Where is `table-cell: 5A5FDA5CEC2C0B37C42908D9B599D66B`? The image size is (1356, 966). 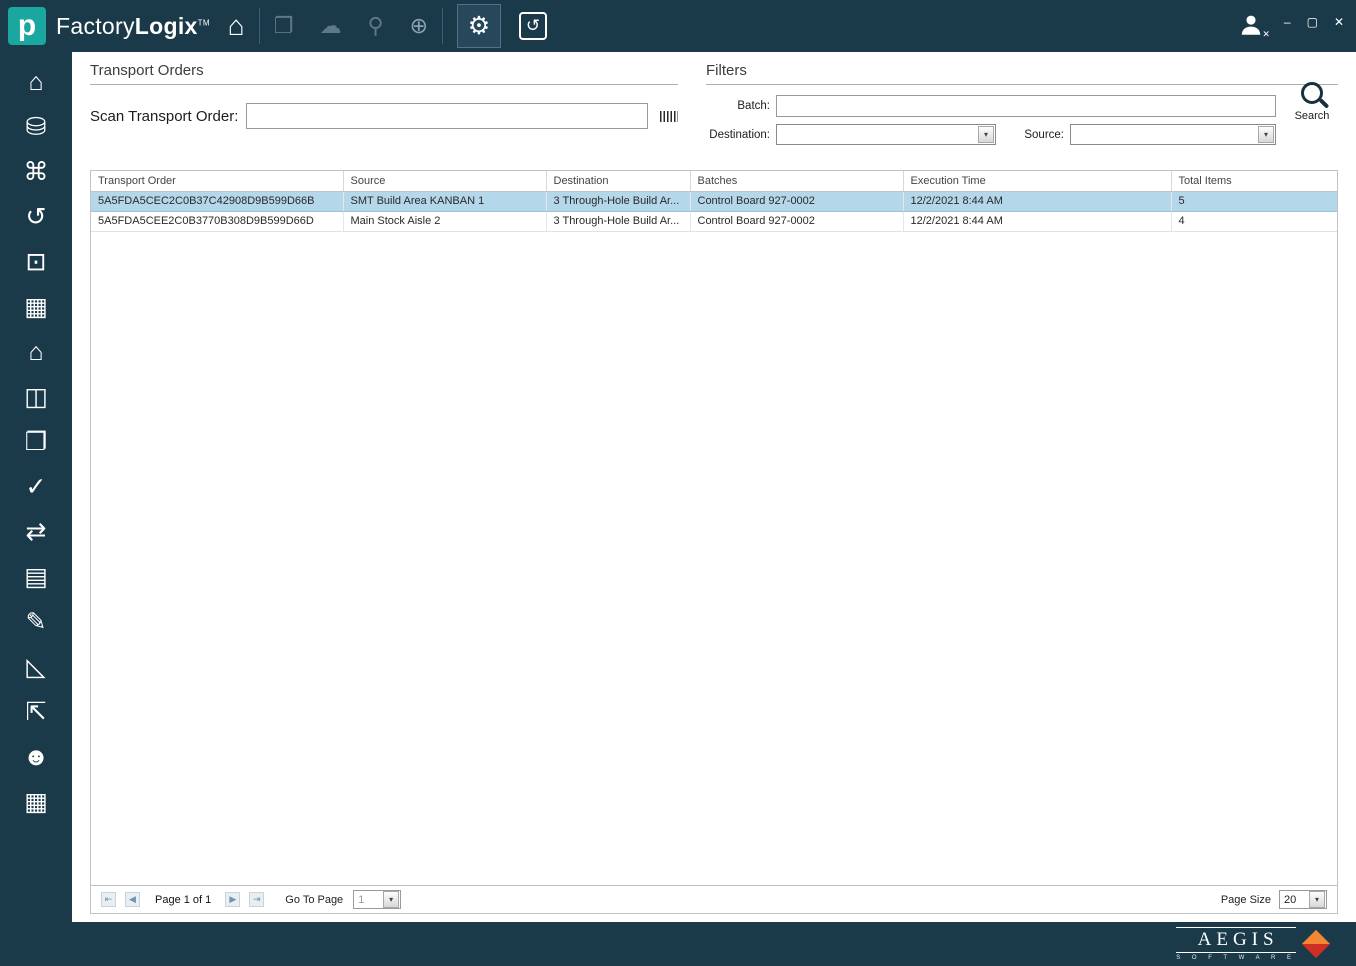
table-cell: 5A5FDA5CEC2C0B37C42908D9B599D66B is located at coordinates (217, 201).